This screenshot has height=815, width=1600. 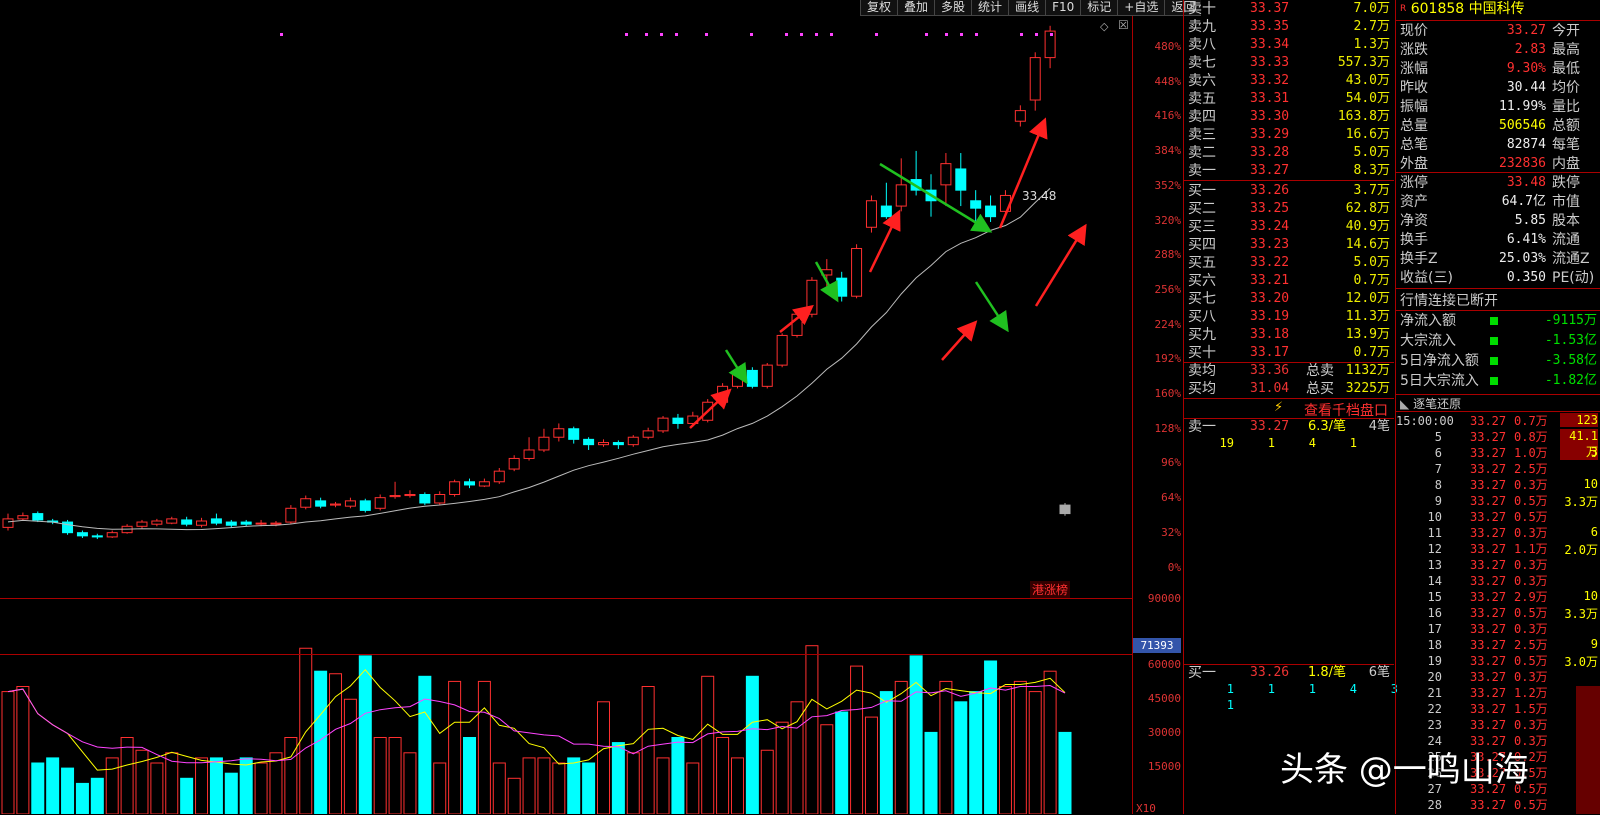 What do you see at coordinates (1202, 191) in the screenshot?
I see `order-label: 买一` at bounding box center [1202, 191].